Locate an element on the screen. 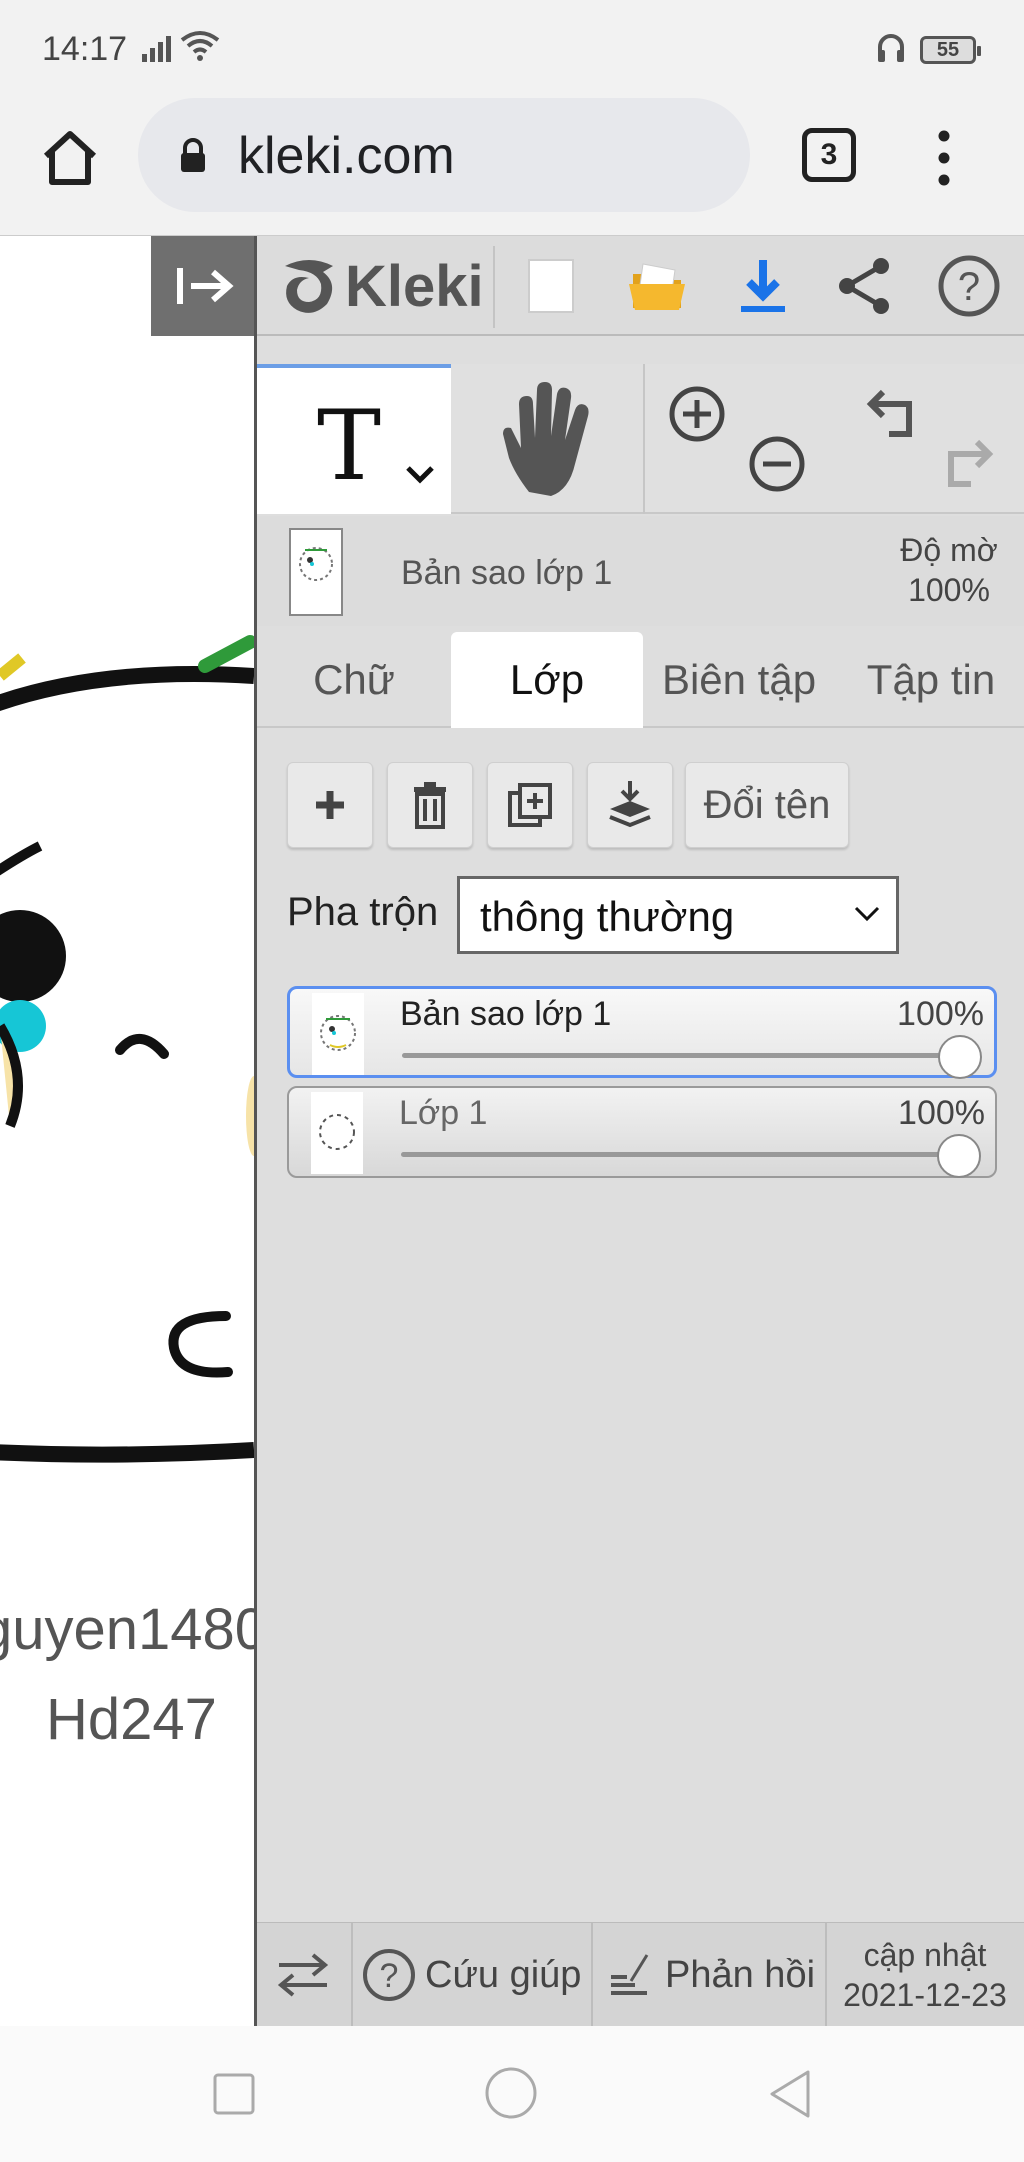 The width and height of the screenshot is (1024, 2162). update-info: cập nhật 2021-12-23 is located at coordinates (923, 1975).